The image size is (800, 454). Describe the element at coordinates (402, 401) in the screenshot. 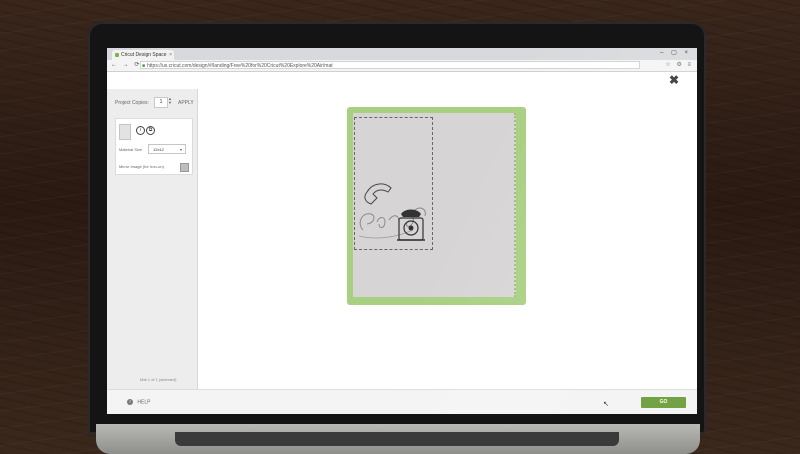

I see `footer-bar: ? HELP ↖ GO` at that location.